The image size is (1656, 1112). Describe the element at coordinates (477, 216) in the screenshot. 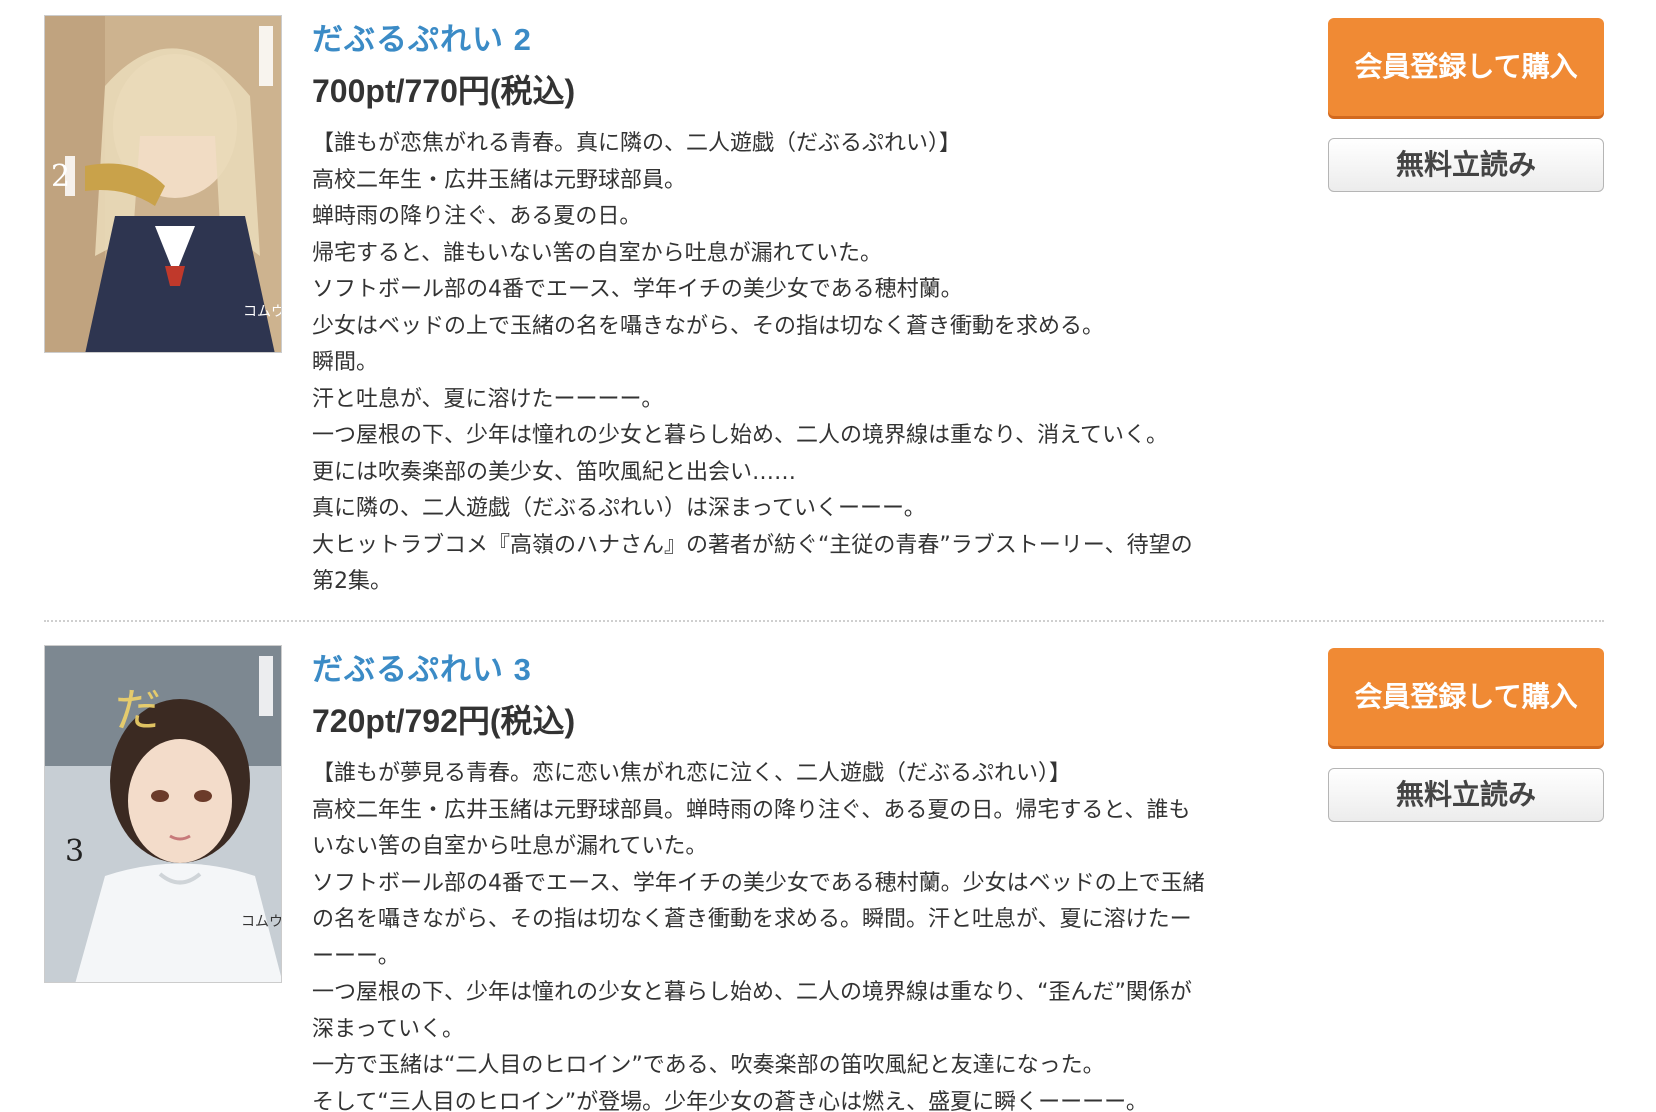

I see `description-line: 蝉時雨の降り注ぐ、ある夏の日。` at that location.